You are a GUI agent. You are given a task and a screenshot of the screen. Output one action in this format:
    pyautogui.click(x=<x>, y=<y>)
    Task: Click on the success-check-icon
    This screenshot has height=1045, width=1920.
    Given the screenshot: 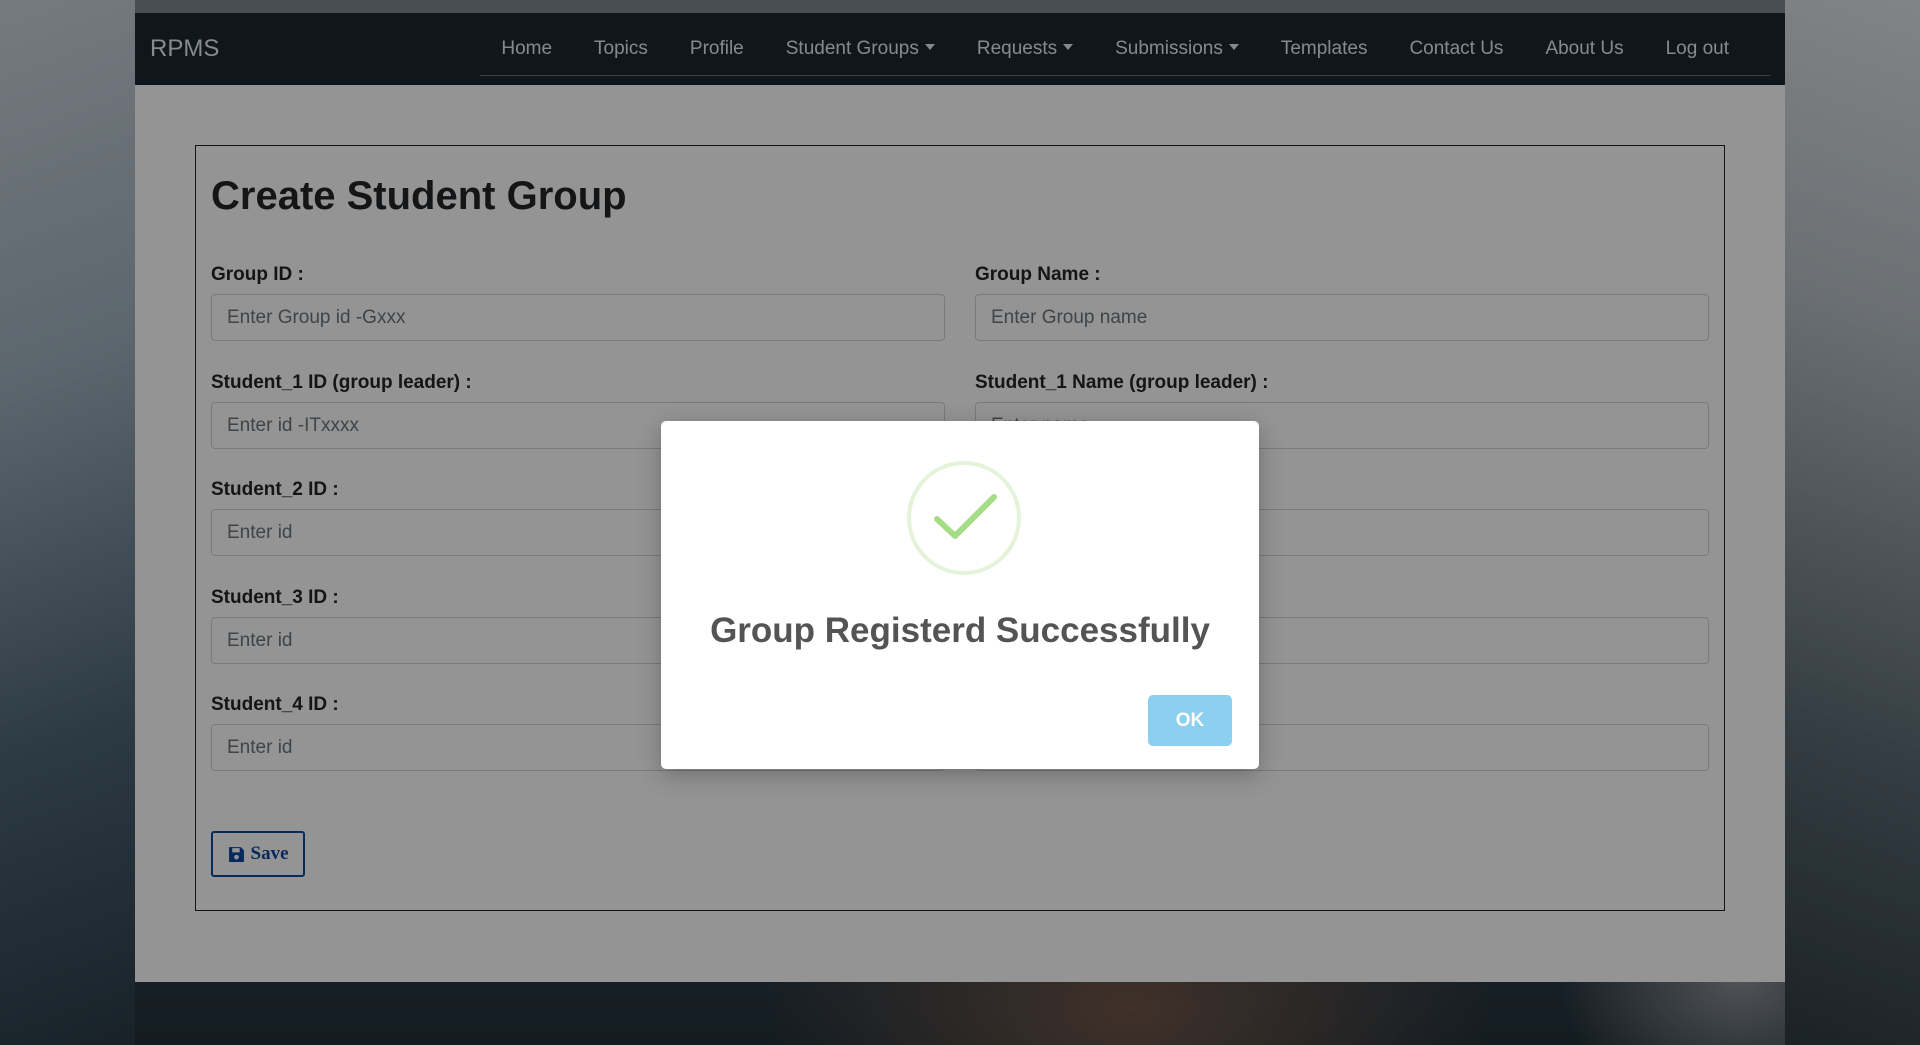 What is the action you would take?
    pyautogui.click(x=964, y=518)
    